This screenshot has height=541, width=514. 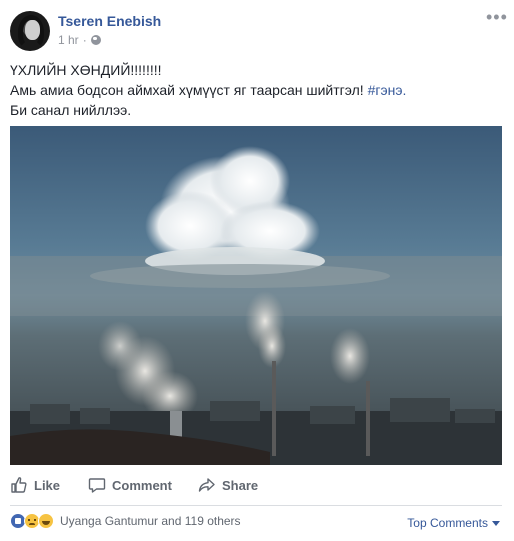 What do you see at coordinates (97, 485) in the screenshot?
I see `comment-icon` at bounding box center [97, 485].